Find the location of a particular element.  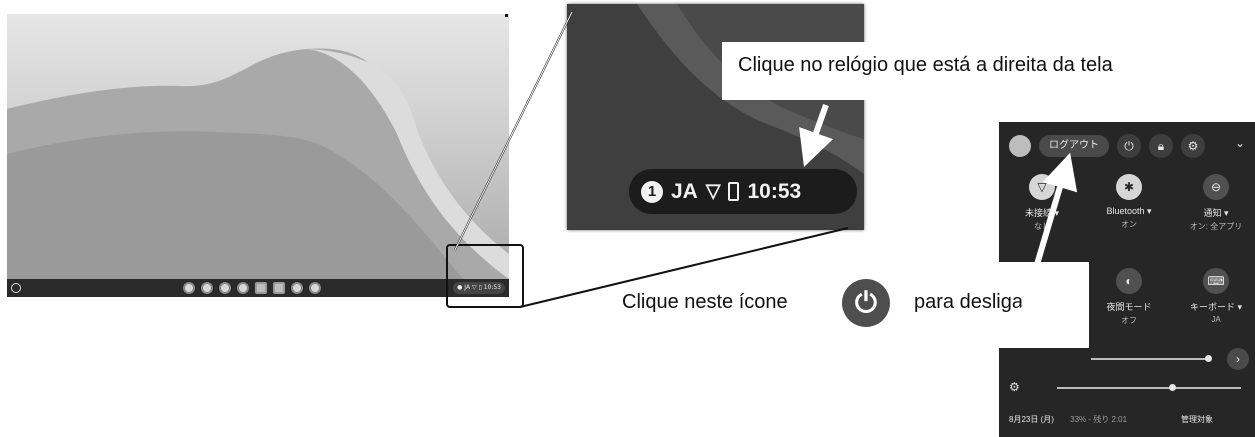

arrows is located at coordinates (938, 209).